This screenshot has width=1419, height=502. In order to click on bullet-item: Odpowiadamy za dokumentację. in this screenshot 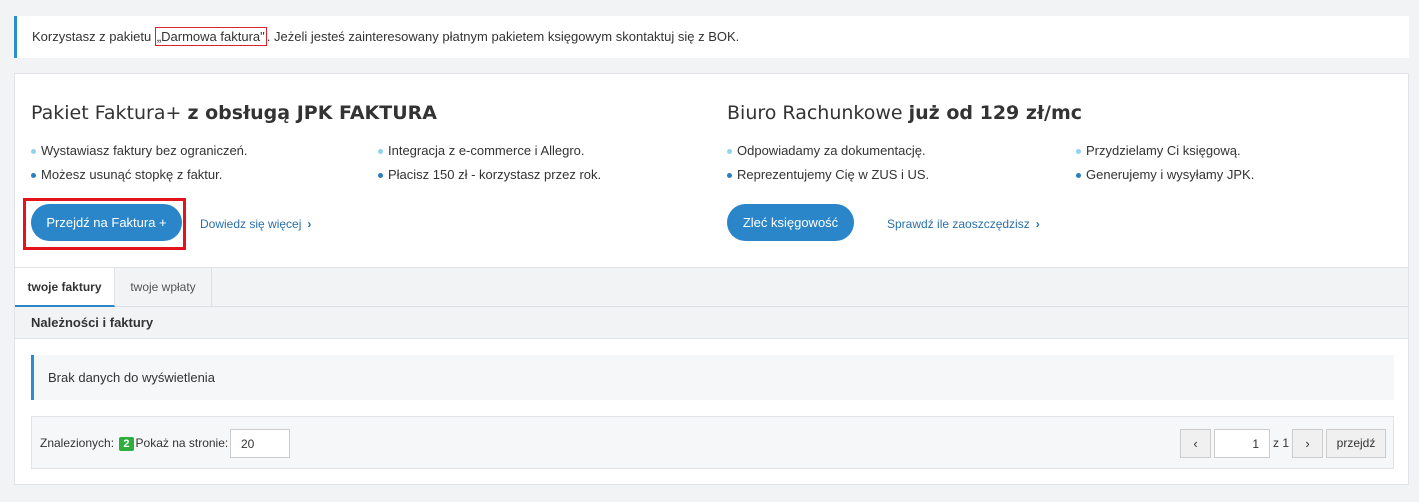, I will do `click(826, 150)`.